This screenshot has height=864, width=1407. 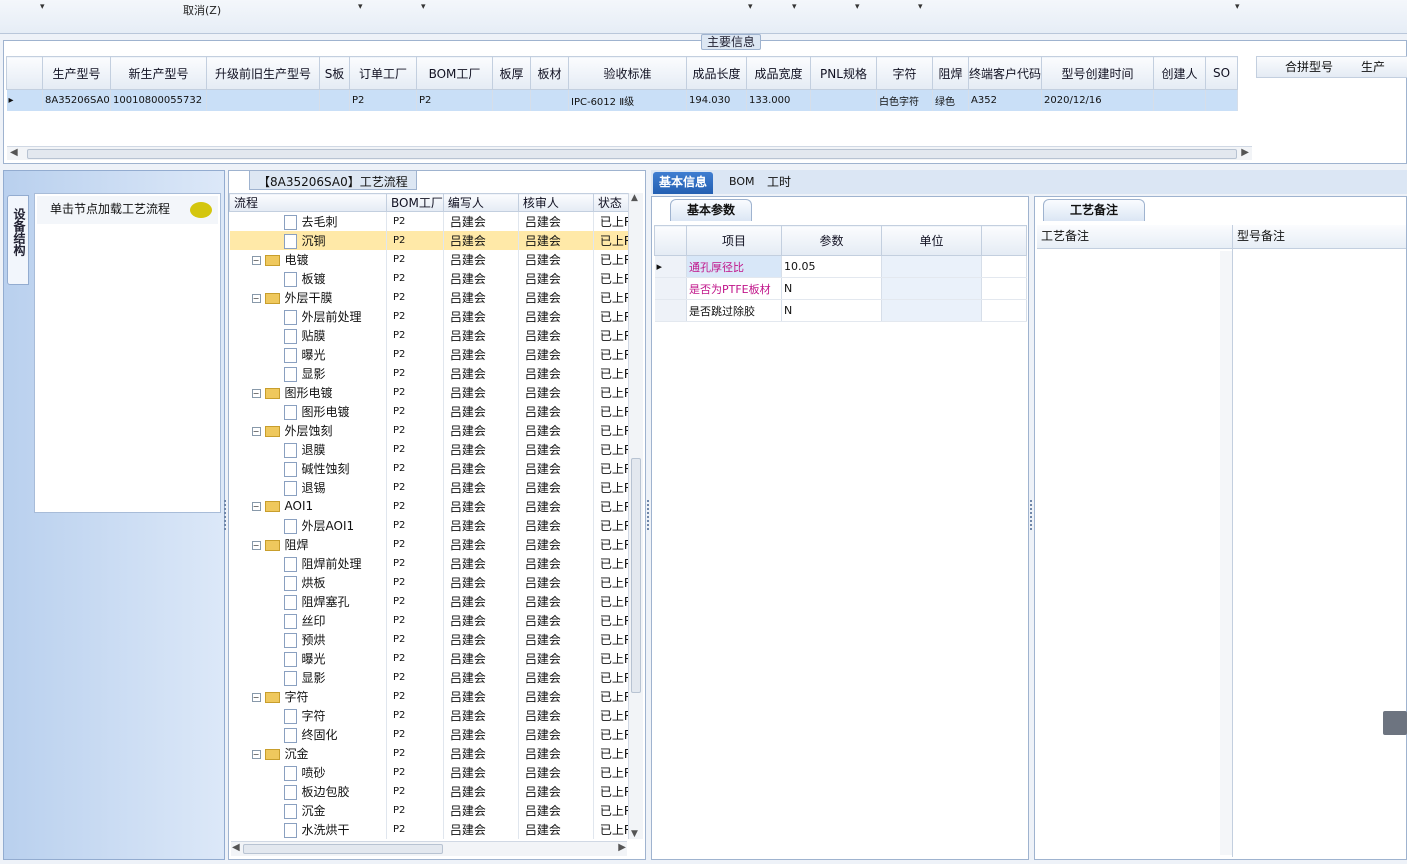 I want to click on column-header: 单位, so click(x=931, y=240).